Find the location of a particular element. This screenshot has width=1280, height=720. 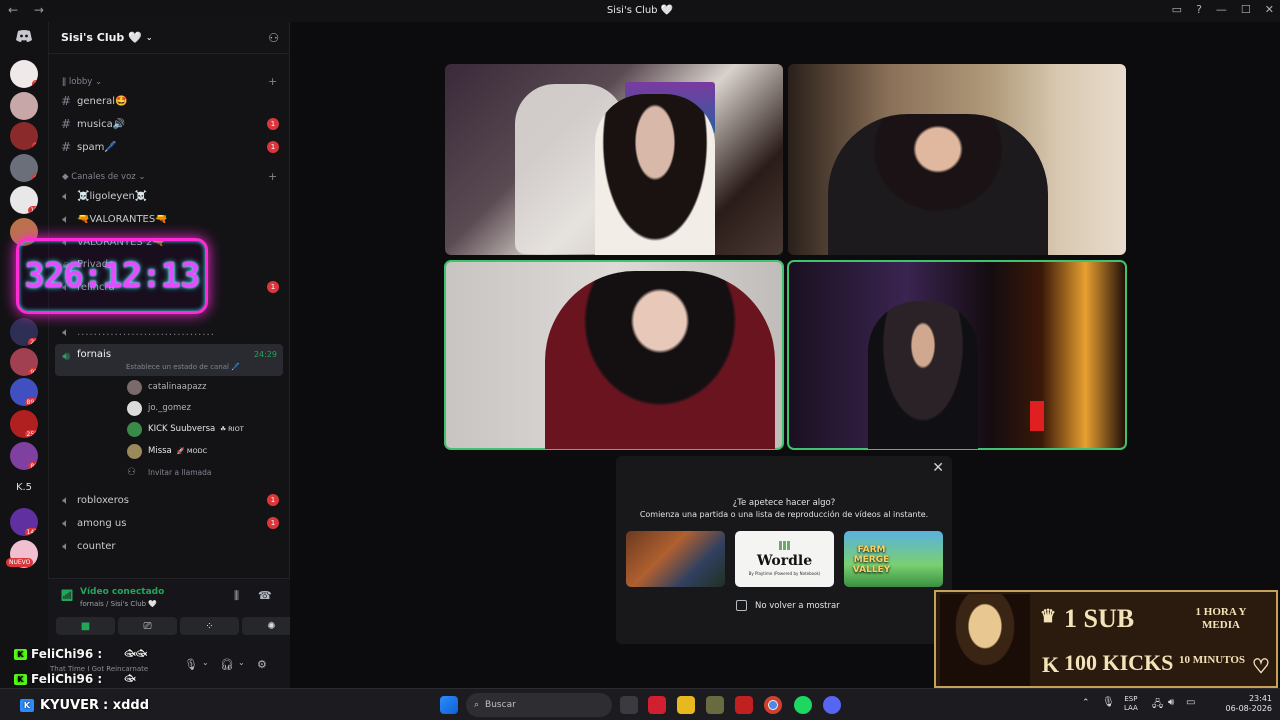

server-icon: 95 is located at coordinates (24, 362).